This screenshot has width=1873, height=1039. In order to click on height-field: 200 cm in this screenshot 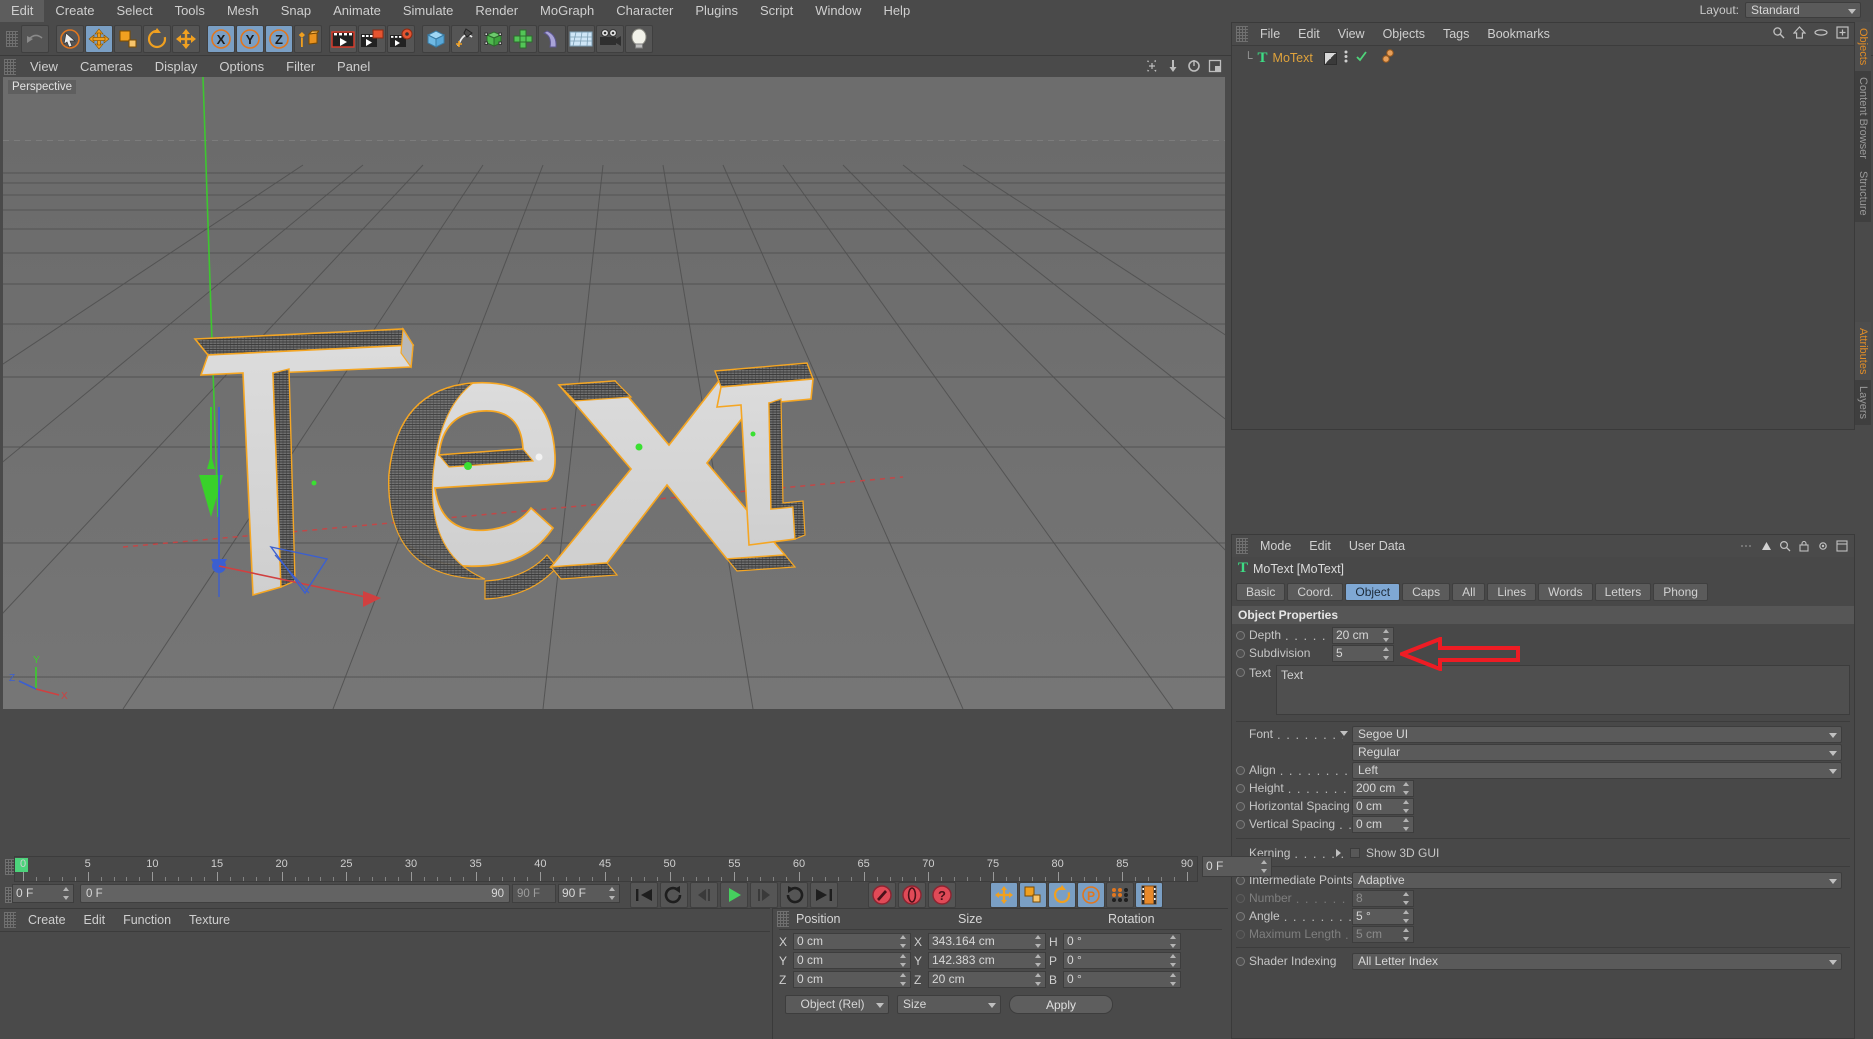, I will do `click(1383, 788)`.